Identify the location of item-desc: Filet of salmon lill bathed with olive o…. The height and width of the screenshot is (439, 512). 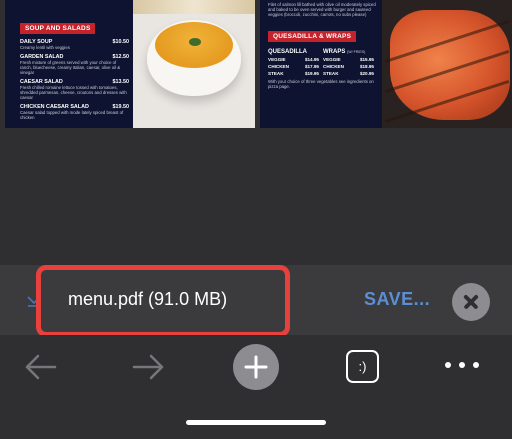
(322, 9).